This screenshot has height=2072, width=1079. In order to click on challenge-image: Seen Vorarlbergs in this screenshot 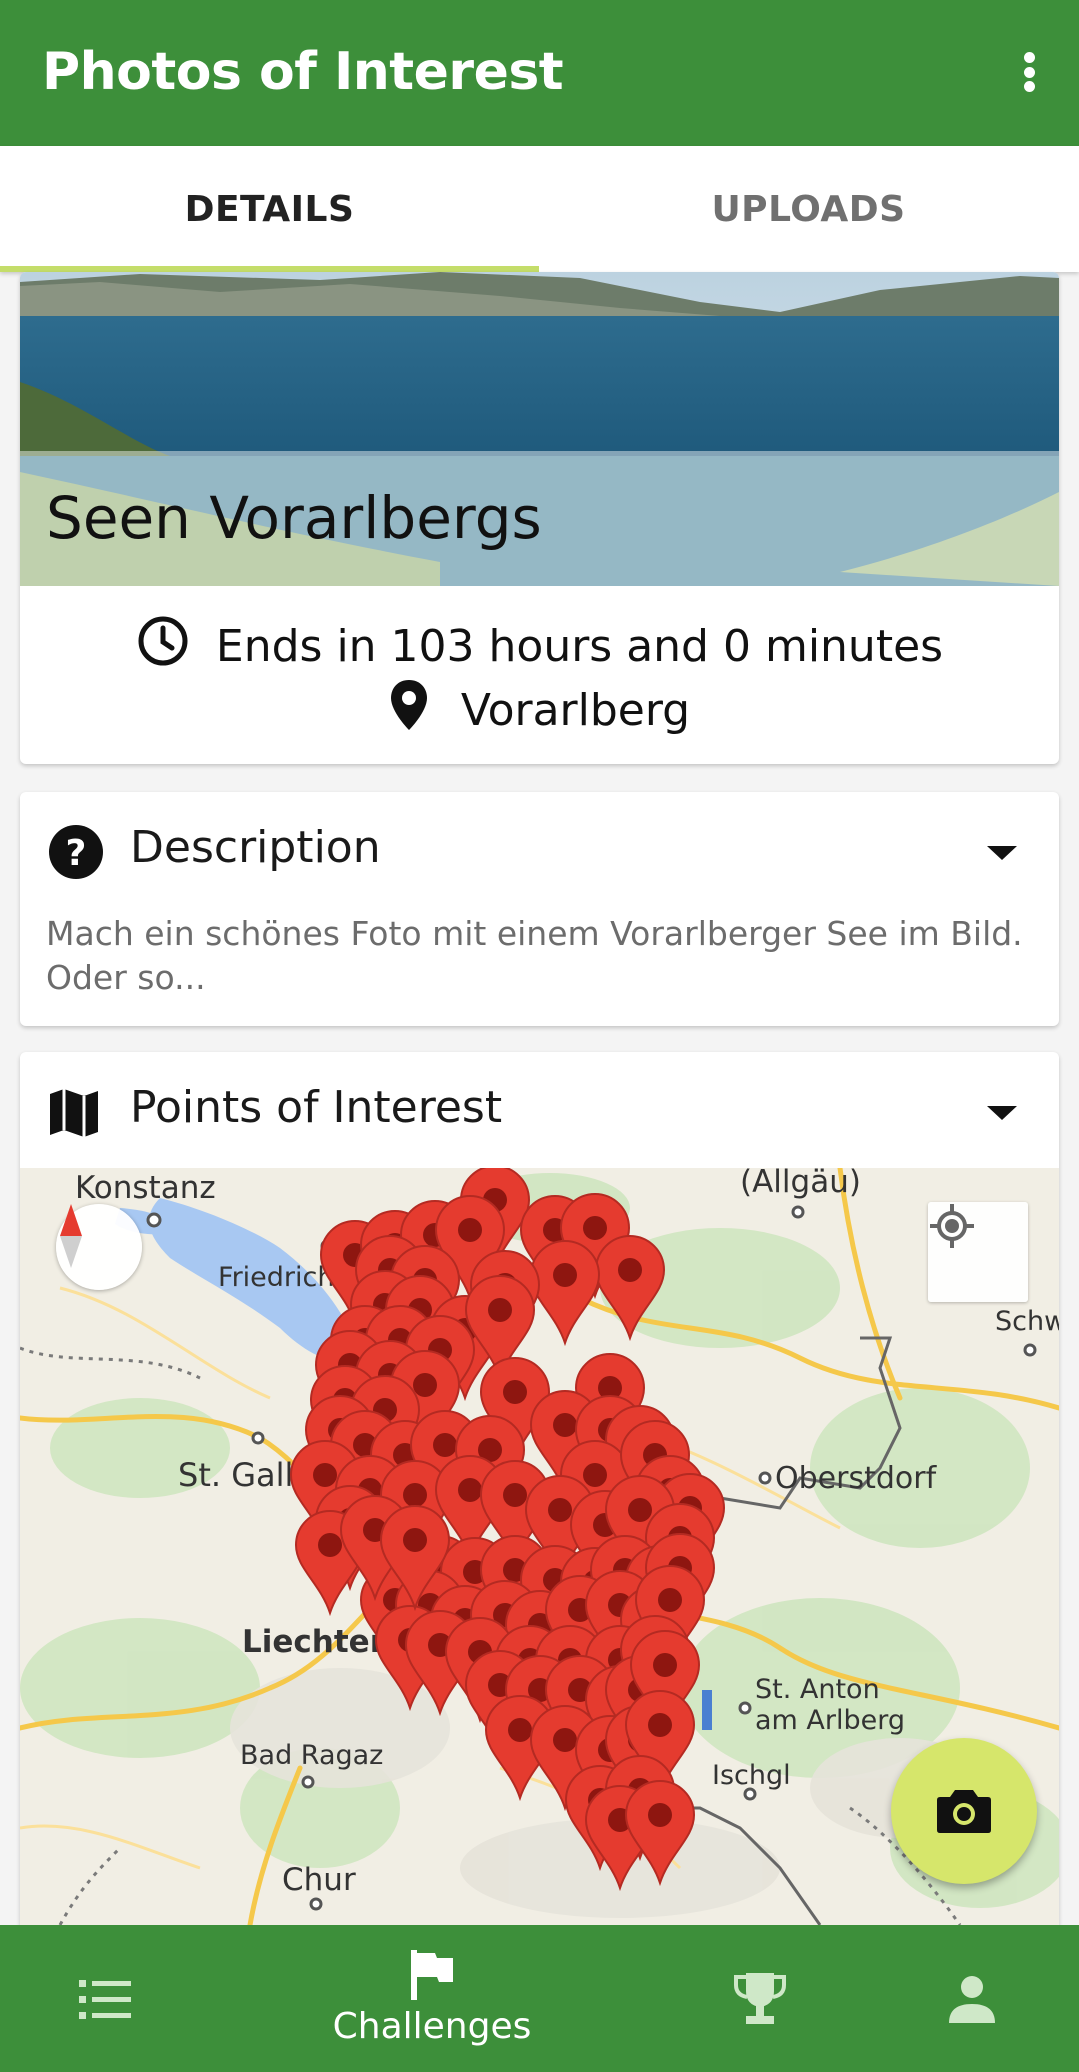, I will do `click(539, 429)`.